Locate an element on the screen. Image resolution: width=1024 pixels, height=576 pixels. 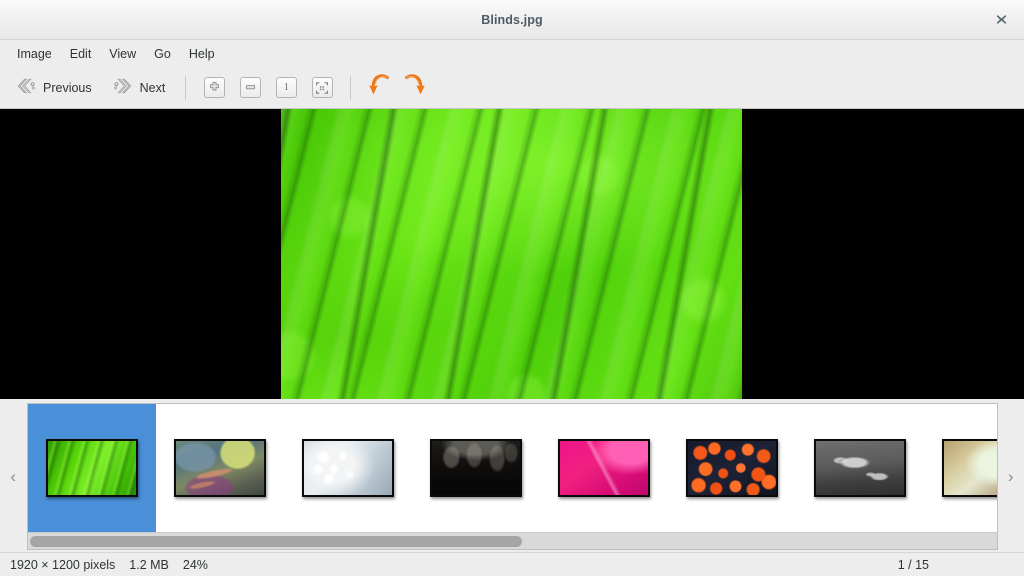
normal-size-glyph: 1 is located at coordinates (286, 87).